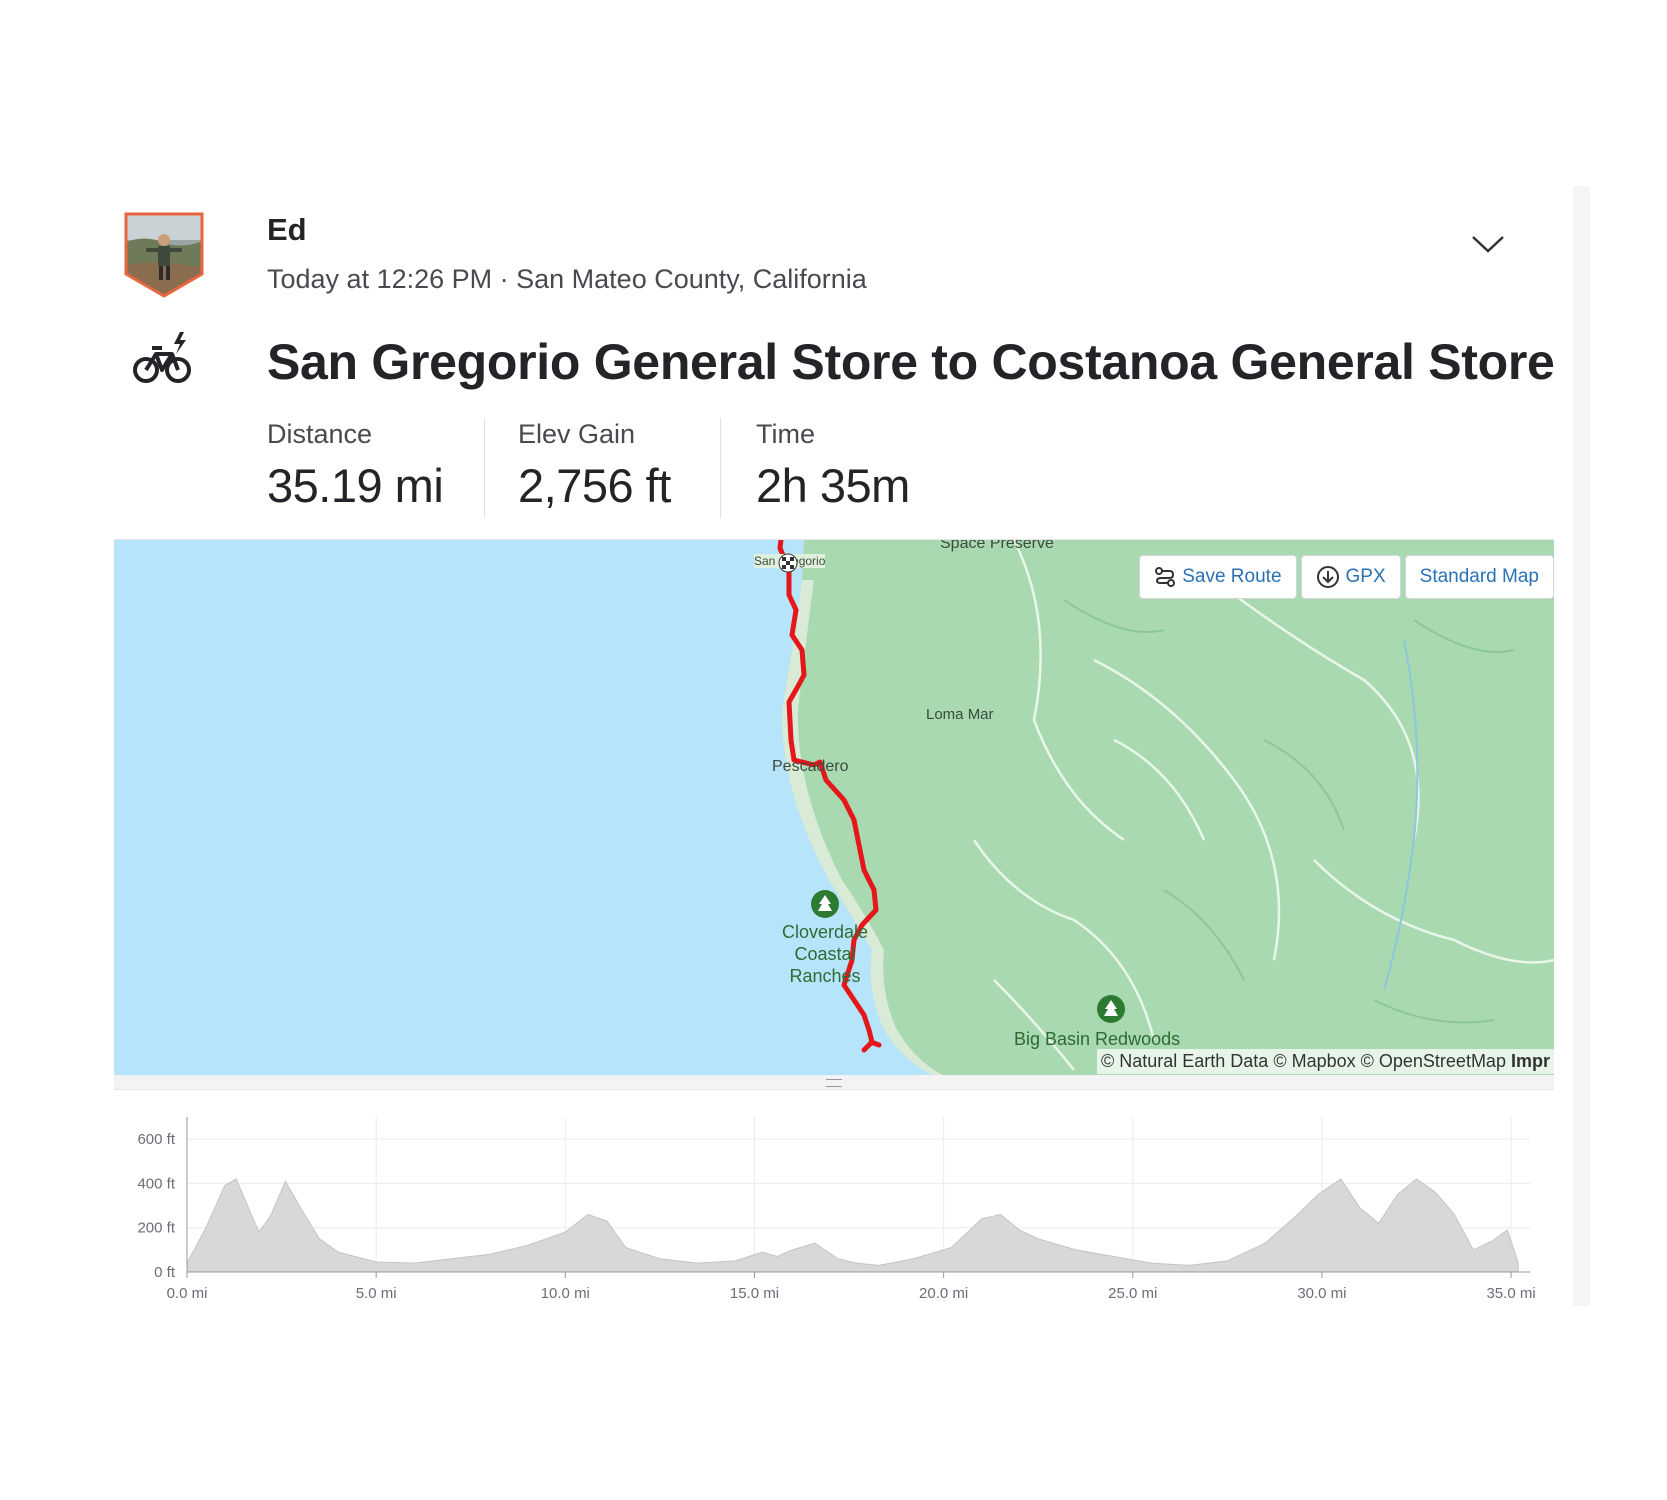 This screenshot has width=1667, height=1500. I want to click on x-tick-label: 25.0 mi, so click(1132, 1293).